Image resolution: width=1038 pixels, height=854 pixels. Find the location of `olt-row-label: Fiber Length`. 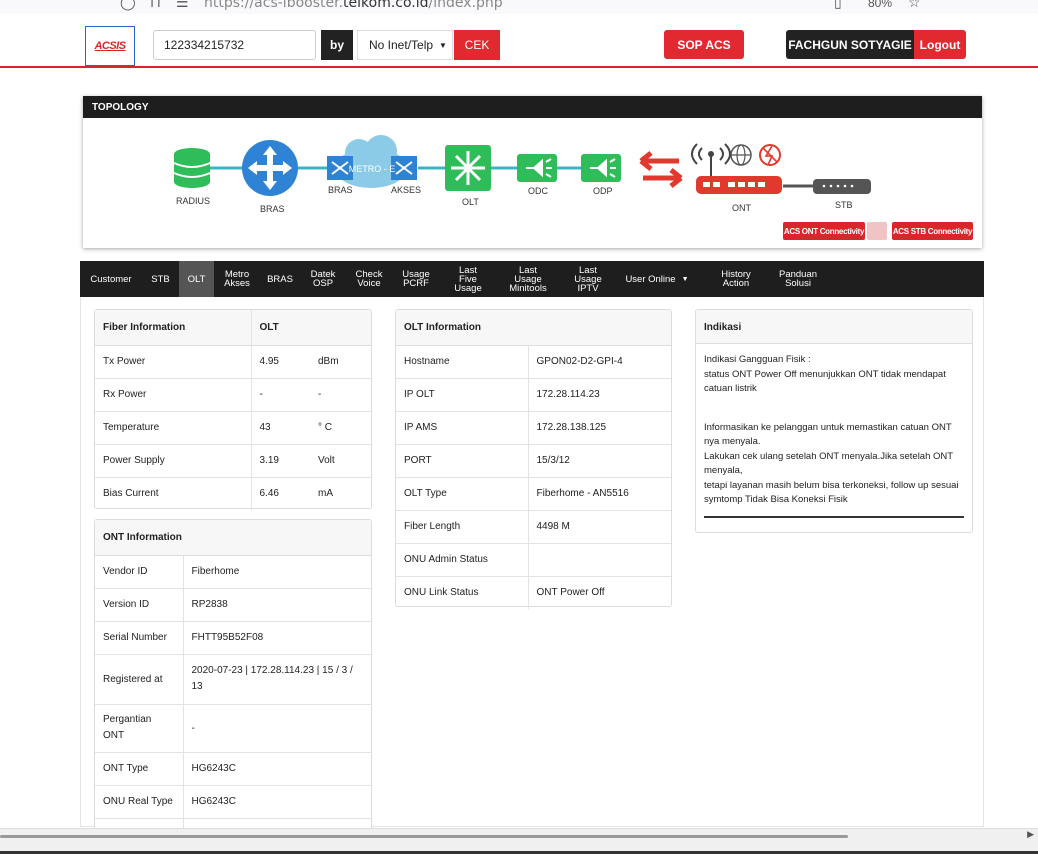

olt-row-label: Fiber Length is located at coordinates (462, 527).